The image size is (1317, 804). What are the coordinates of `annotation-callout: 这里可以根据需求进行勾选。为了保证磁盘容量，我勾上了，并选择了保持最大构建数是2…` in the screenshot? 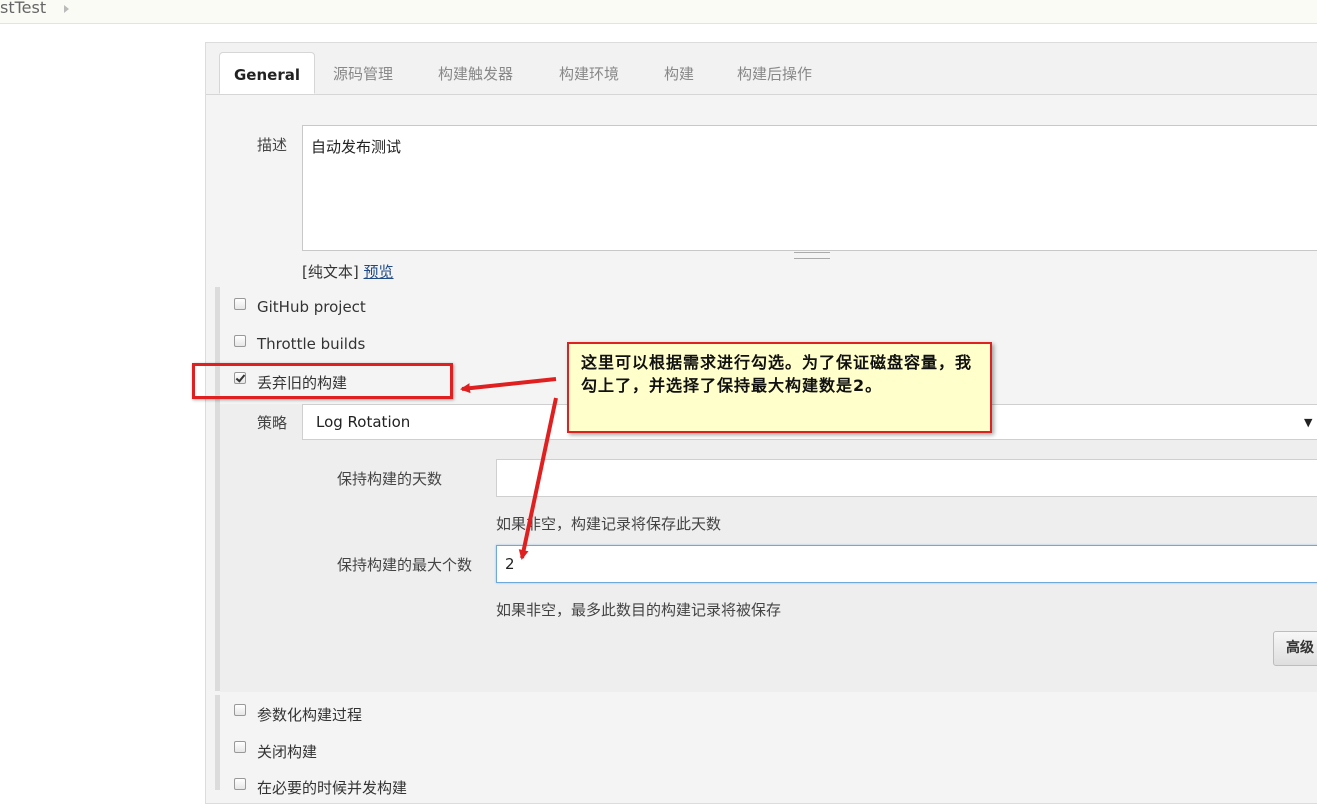 It's located at (779, 387).